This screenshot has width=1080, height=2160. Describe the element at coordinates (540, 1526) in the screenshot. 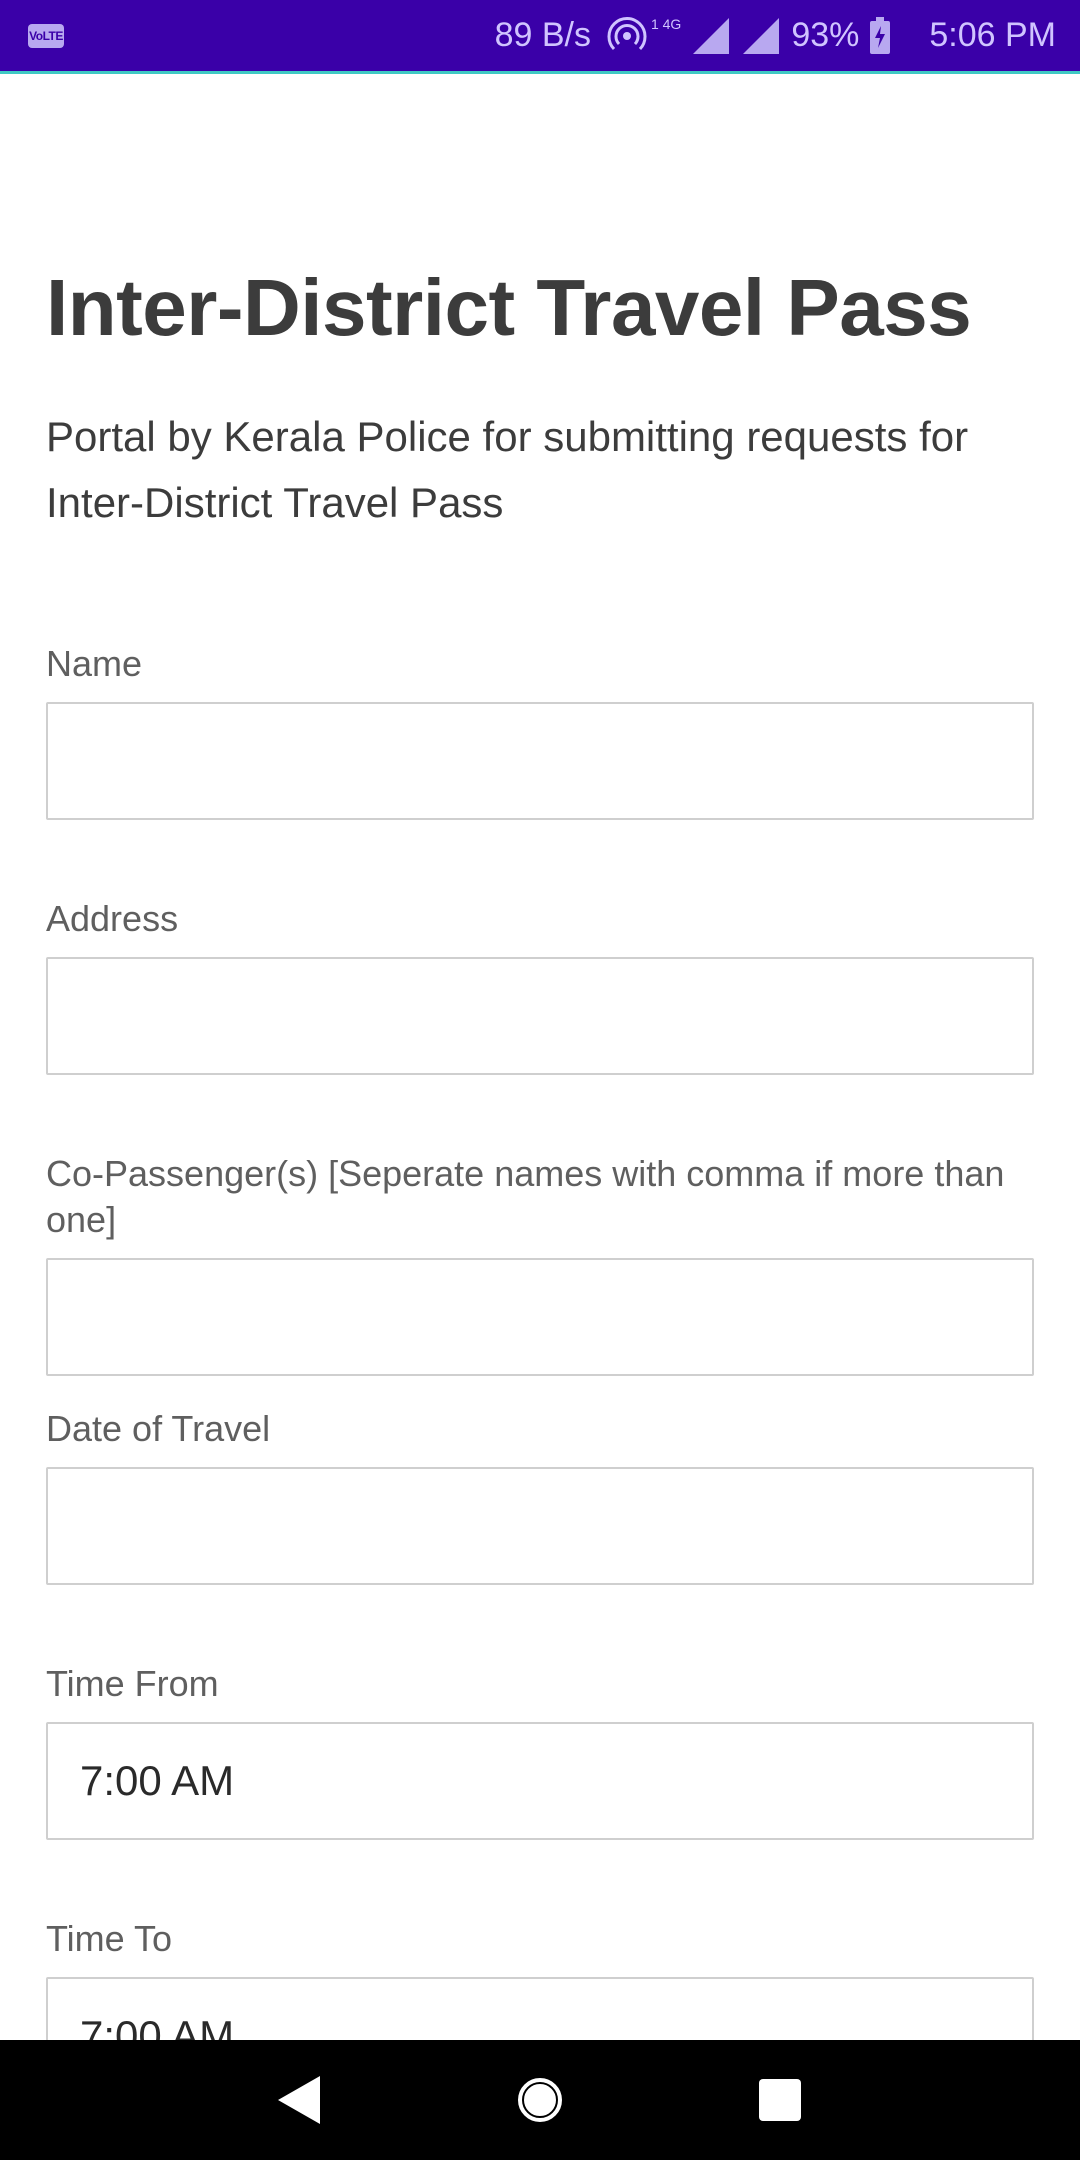

I see `date-of-travel-field` at that location.